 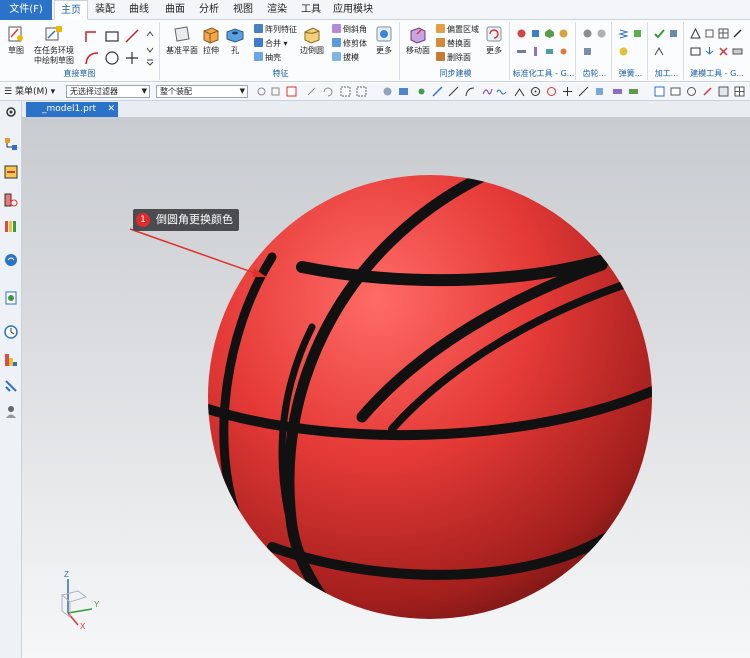 I want to click on file-menu: 文件(F), so click(x=26, y=10).